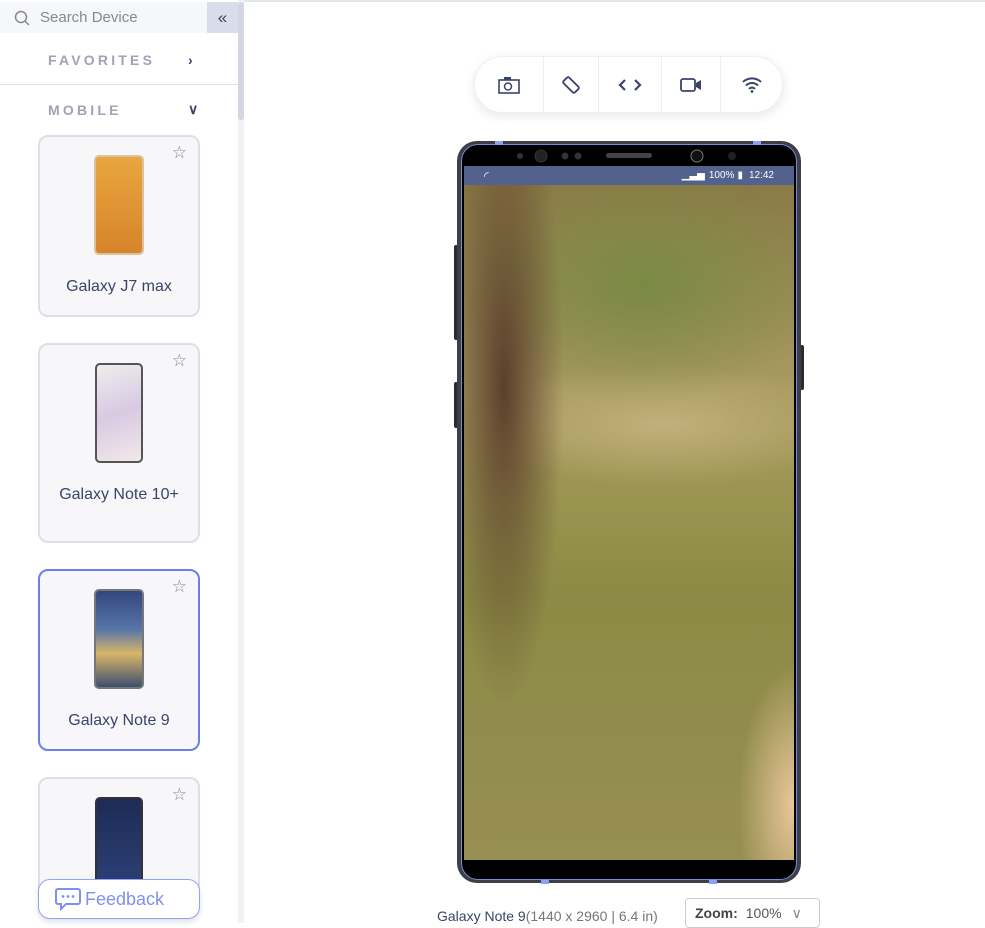 The width and height of the screenshot is (985, 928). I want to click on device-toolbar, so click(628, 84).